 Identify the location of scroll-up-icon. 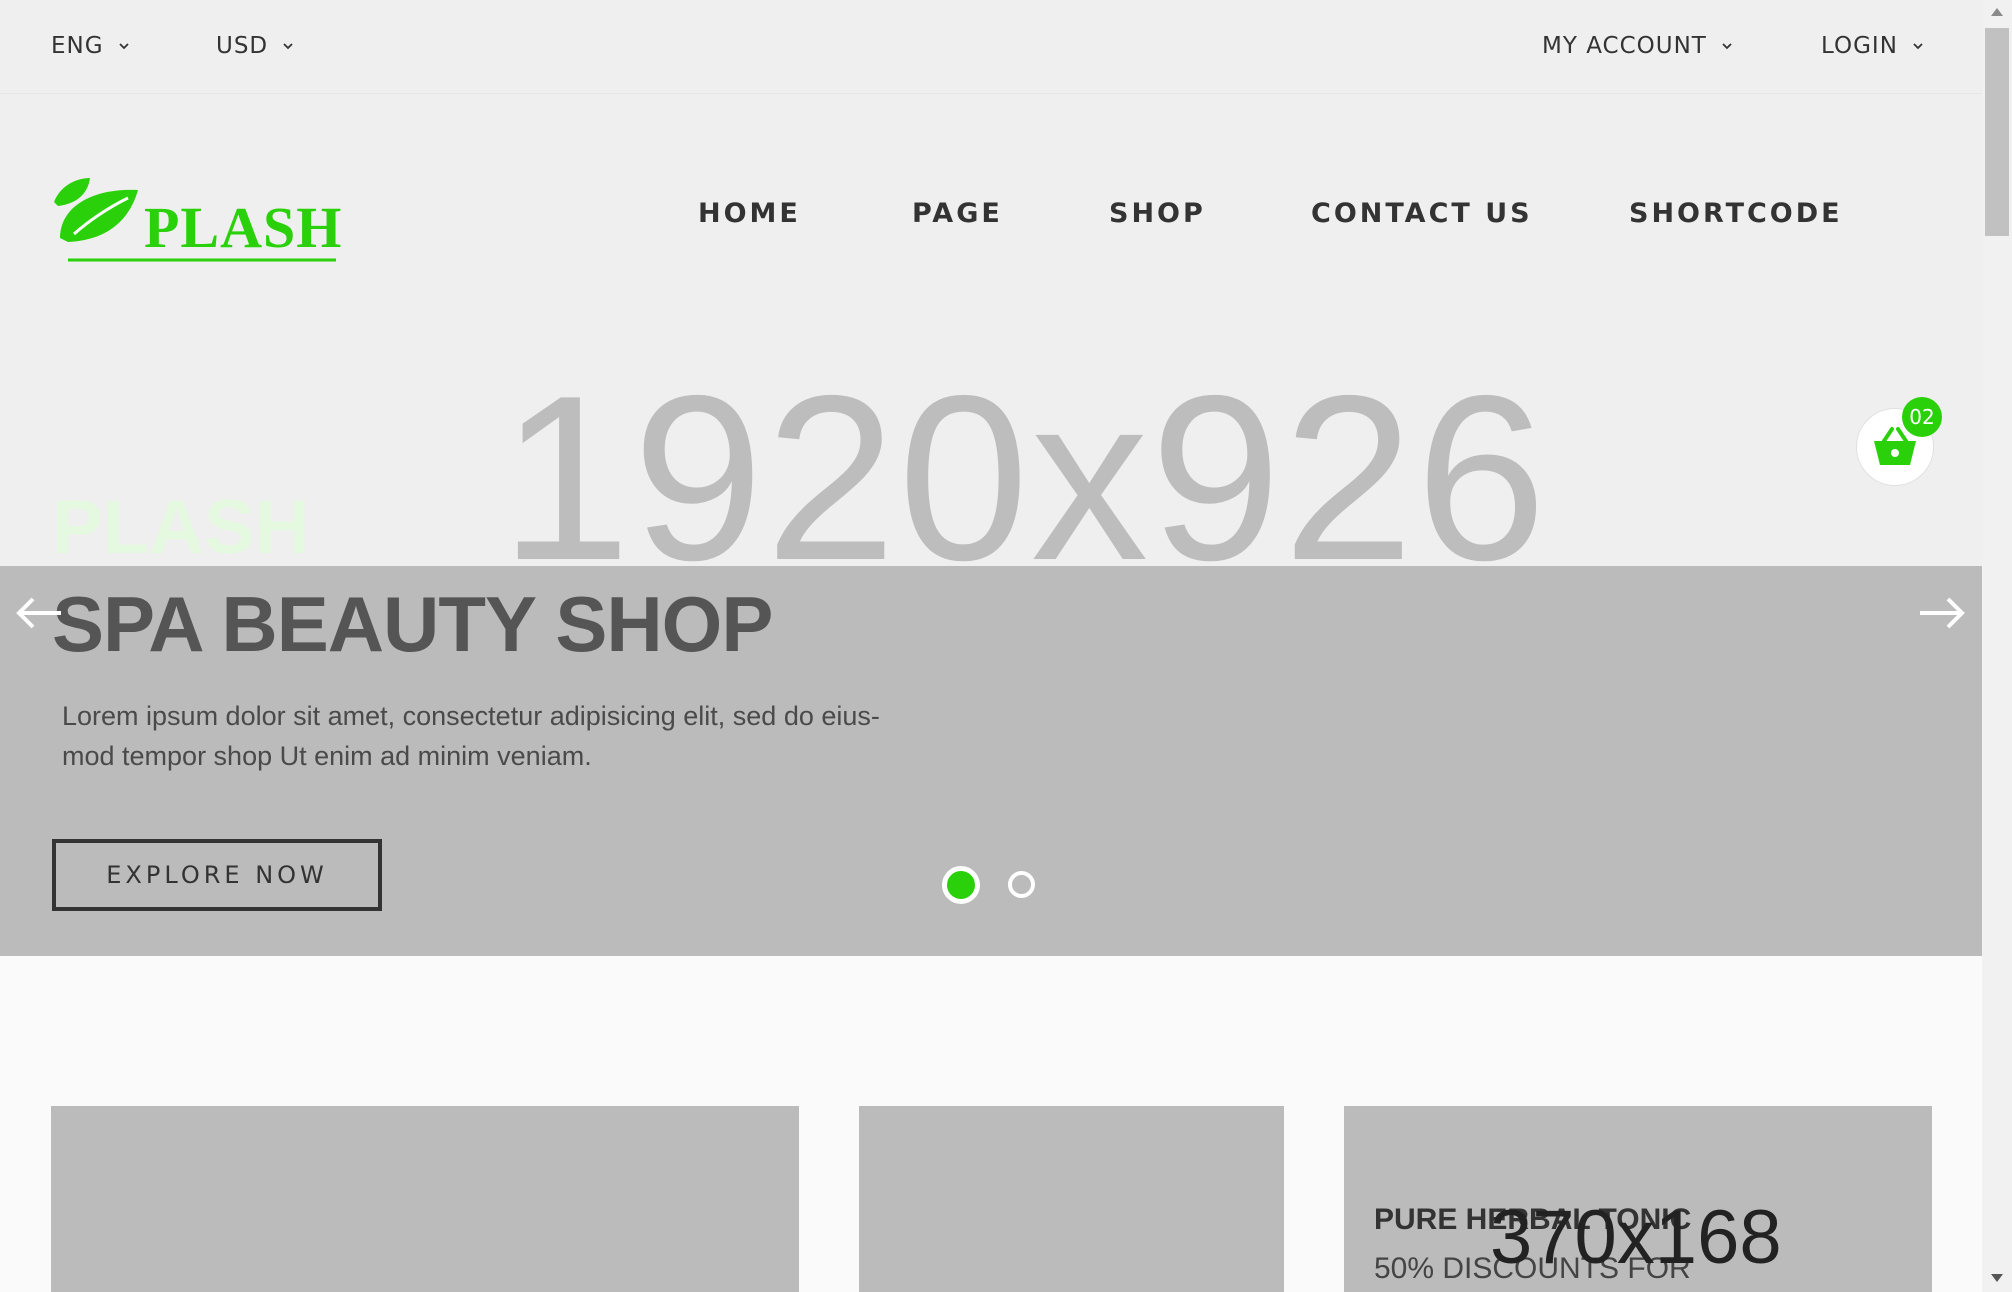
(1997, 12).